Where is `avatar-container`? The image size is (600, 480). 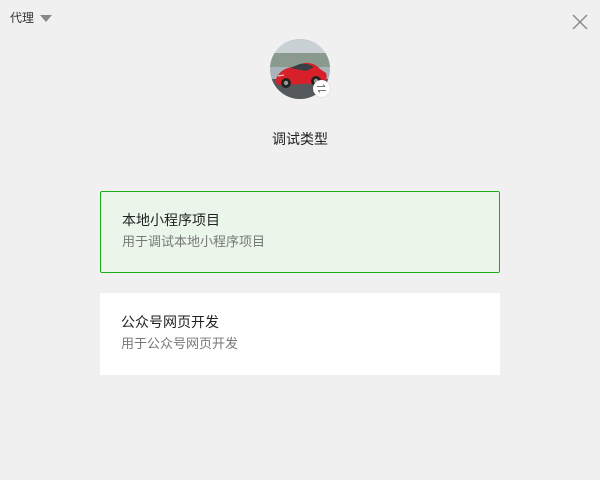
avatar-container is located at coordinates (300, 69).